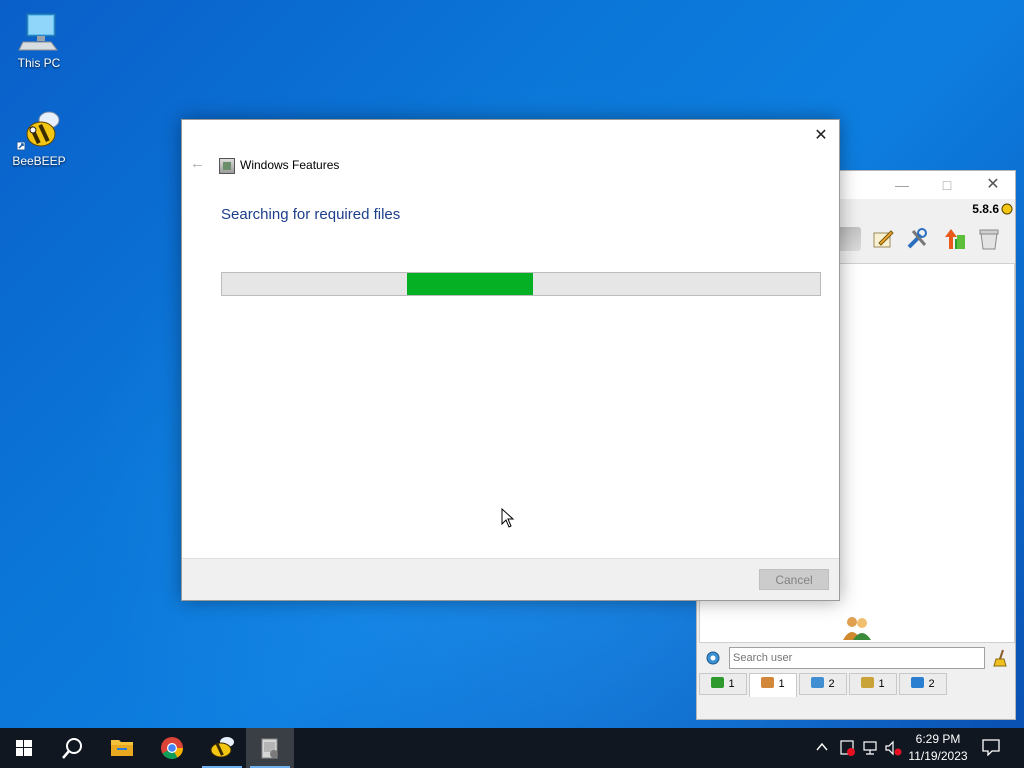 The width and height of the screenshot is (1024, 768). Describe the element at coordinates (902, 185) in the screenshot. I see `minimize-button: —` at that location.